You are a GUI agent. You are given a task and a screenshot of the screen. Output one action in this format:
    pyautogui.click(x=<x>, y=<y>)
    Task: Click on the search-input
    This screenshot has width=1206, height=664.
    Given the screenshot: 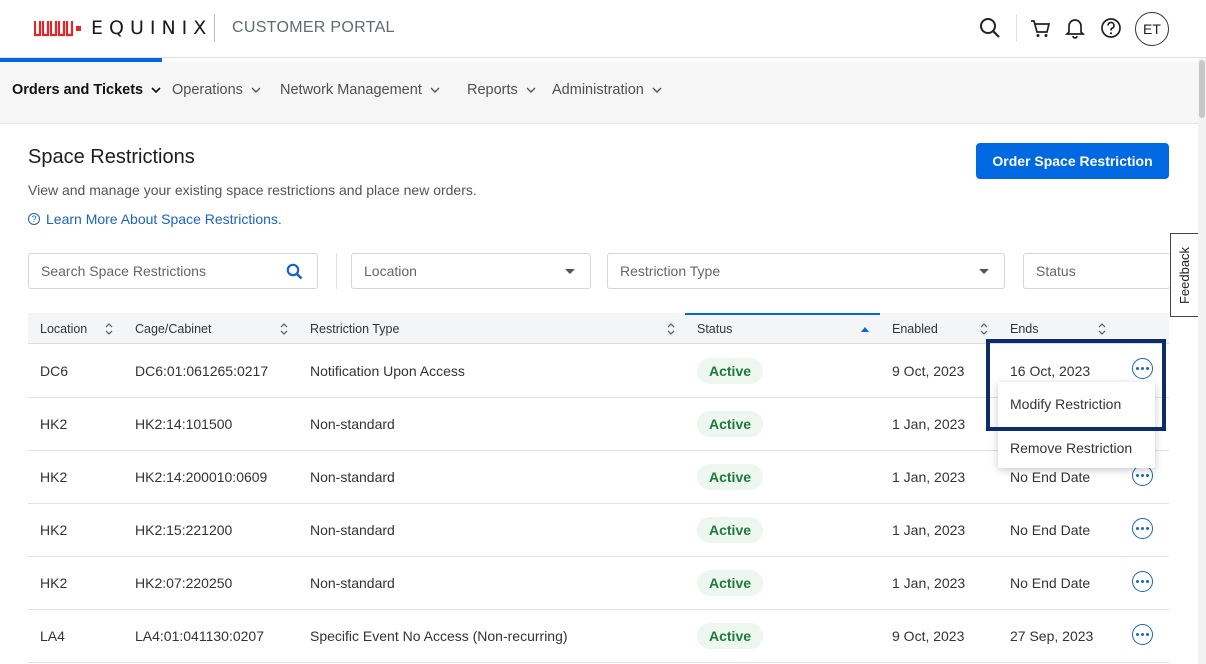 What is the action you would take?
    pyautogui.click(x=156, y=271)
    